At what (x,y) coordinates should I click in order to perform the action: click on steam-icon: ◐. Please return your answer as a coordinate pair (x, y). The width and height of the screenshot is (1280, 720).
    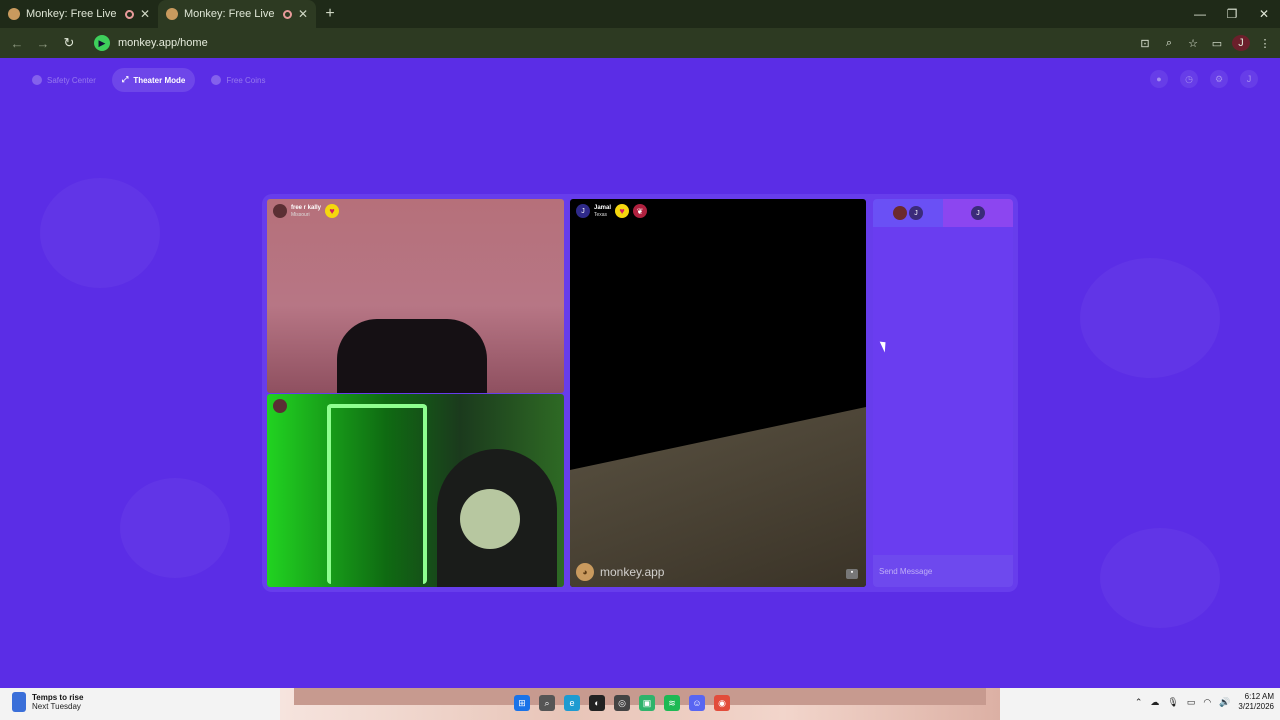
    Looking at the image, I should click on (597, 703).